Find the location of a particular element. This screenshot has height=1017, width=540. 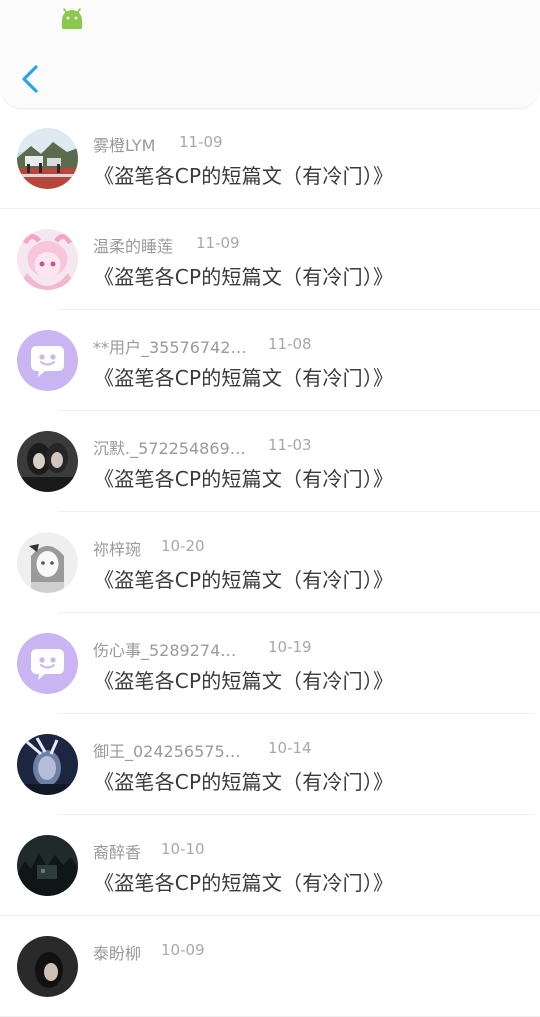

item-meta: **用户_35576742… 11-08 is located at coordinates (202, 346).